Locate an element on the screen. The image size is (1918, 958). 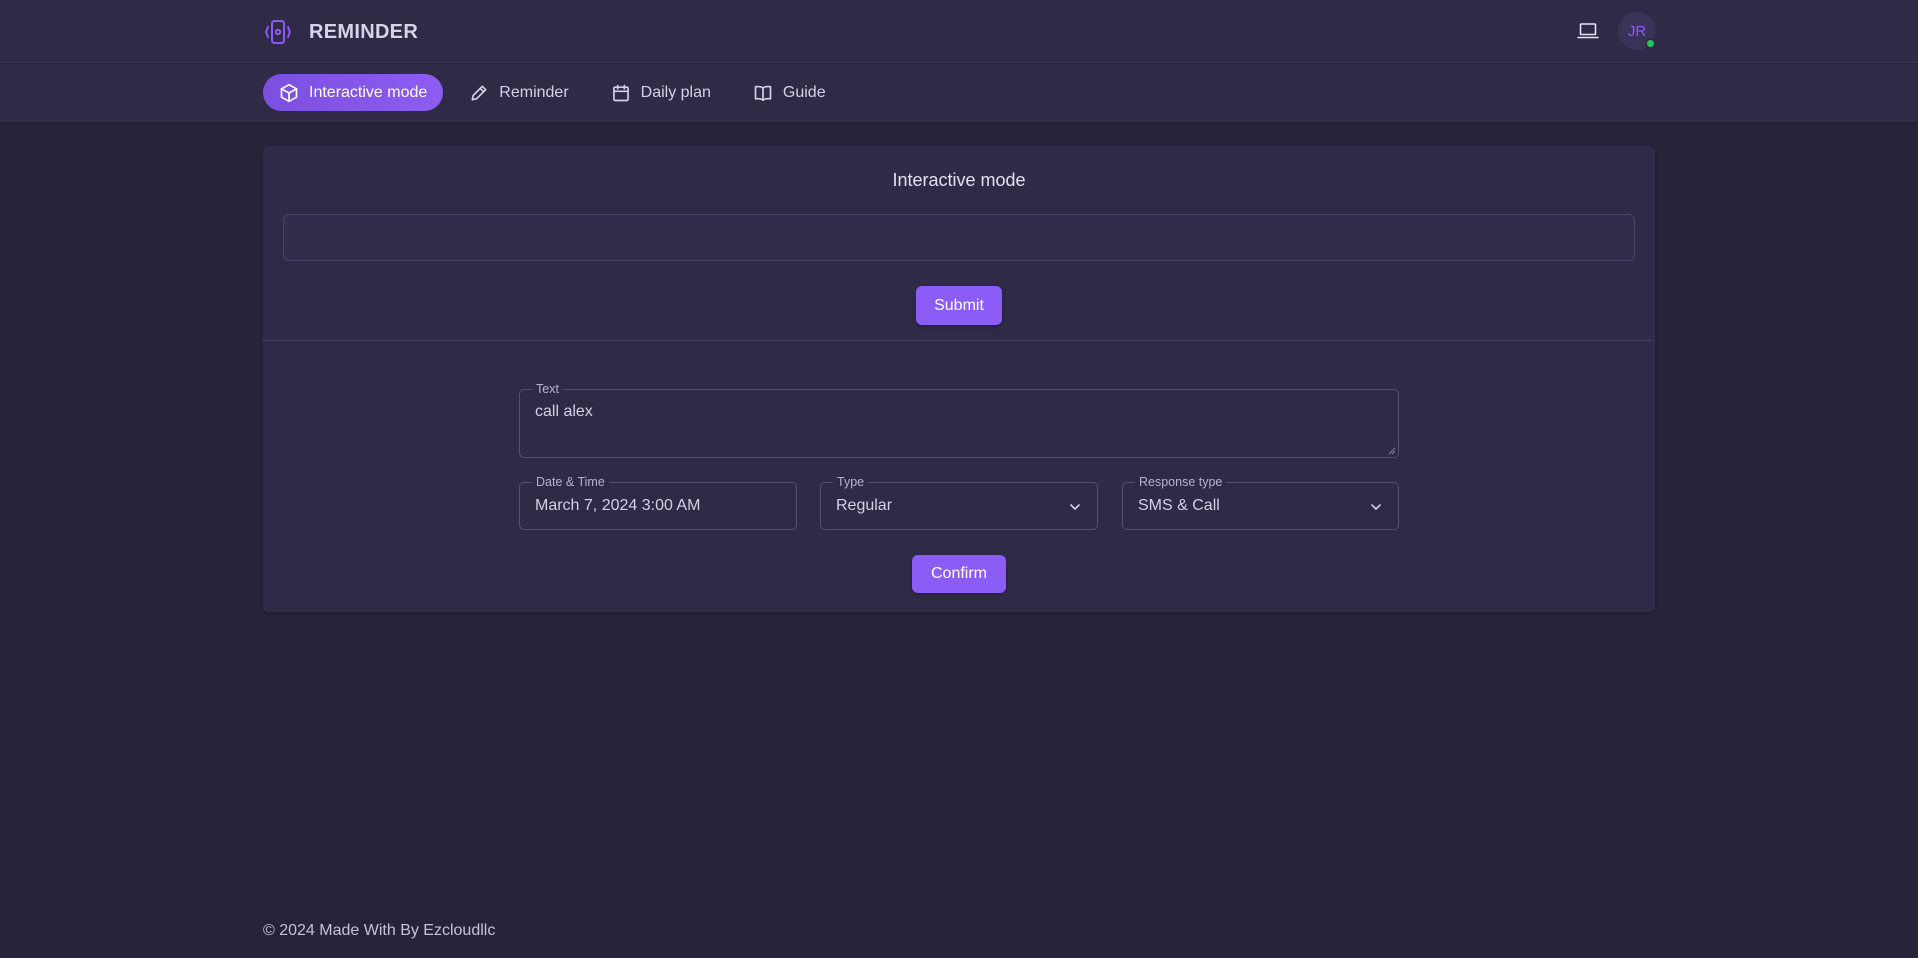
pencil-icon is located at coordinates (479, 93).